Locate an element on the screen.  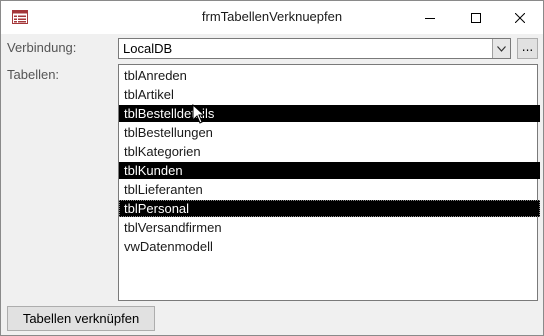
minimize-icon is located at coordinates (430, 18).